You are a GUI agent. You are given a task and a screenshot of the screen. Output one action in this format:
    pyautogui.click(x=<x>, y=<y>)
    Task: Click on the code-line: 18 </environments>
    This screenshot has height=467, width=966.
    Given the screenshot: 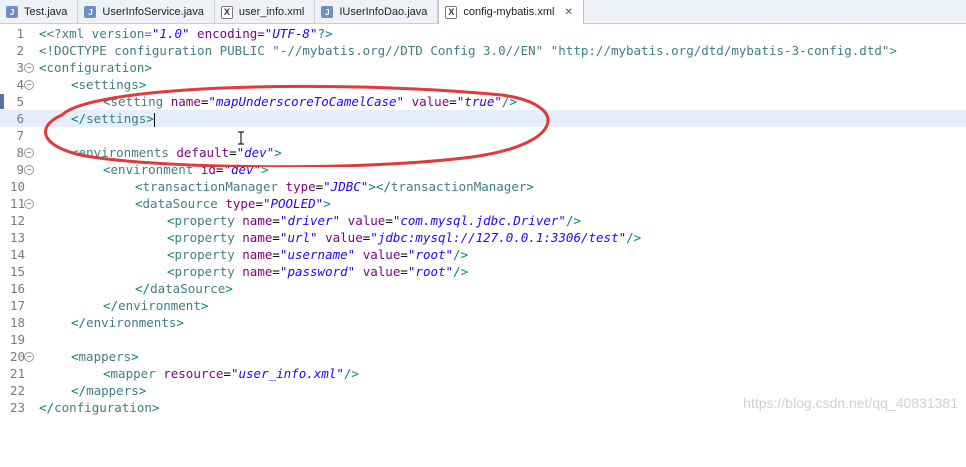 What is the action you would take?
    pyautogui.click(x=97, y=322)
    